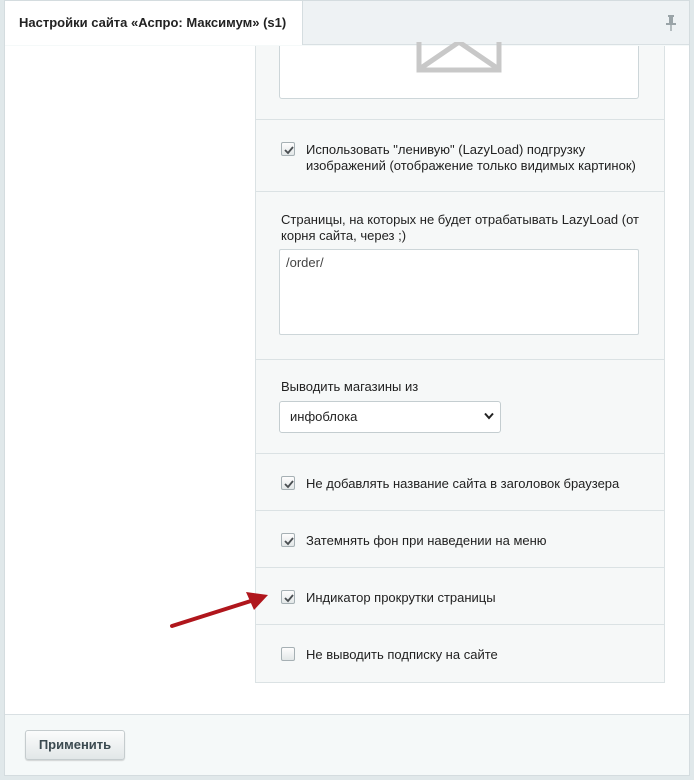  What do you see at coordinates (402, 654) in the screenshot?
I see `no-subscription-label: Не выводить подписку на сайте` at bounding box center [402, 654].